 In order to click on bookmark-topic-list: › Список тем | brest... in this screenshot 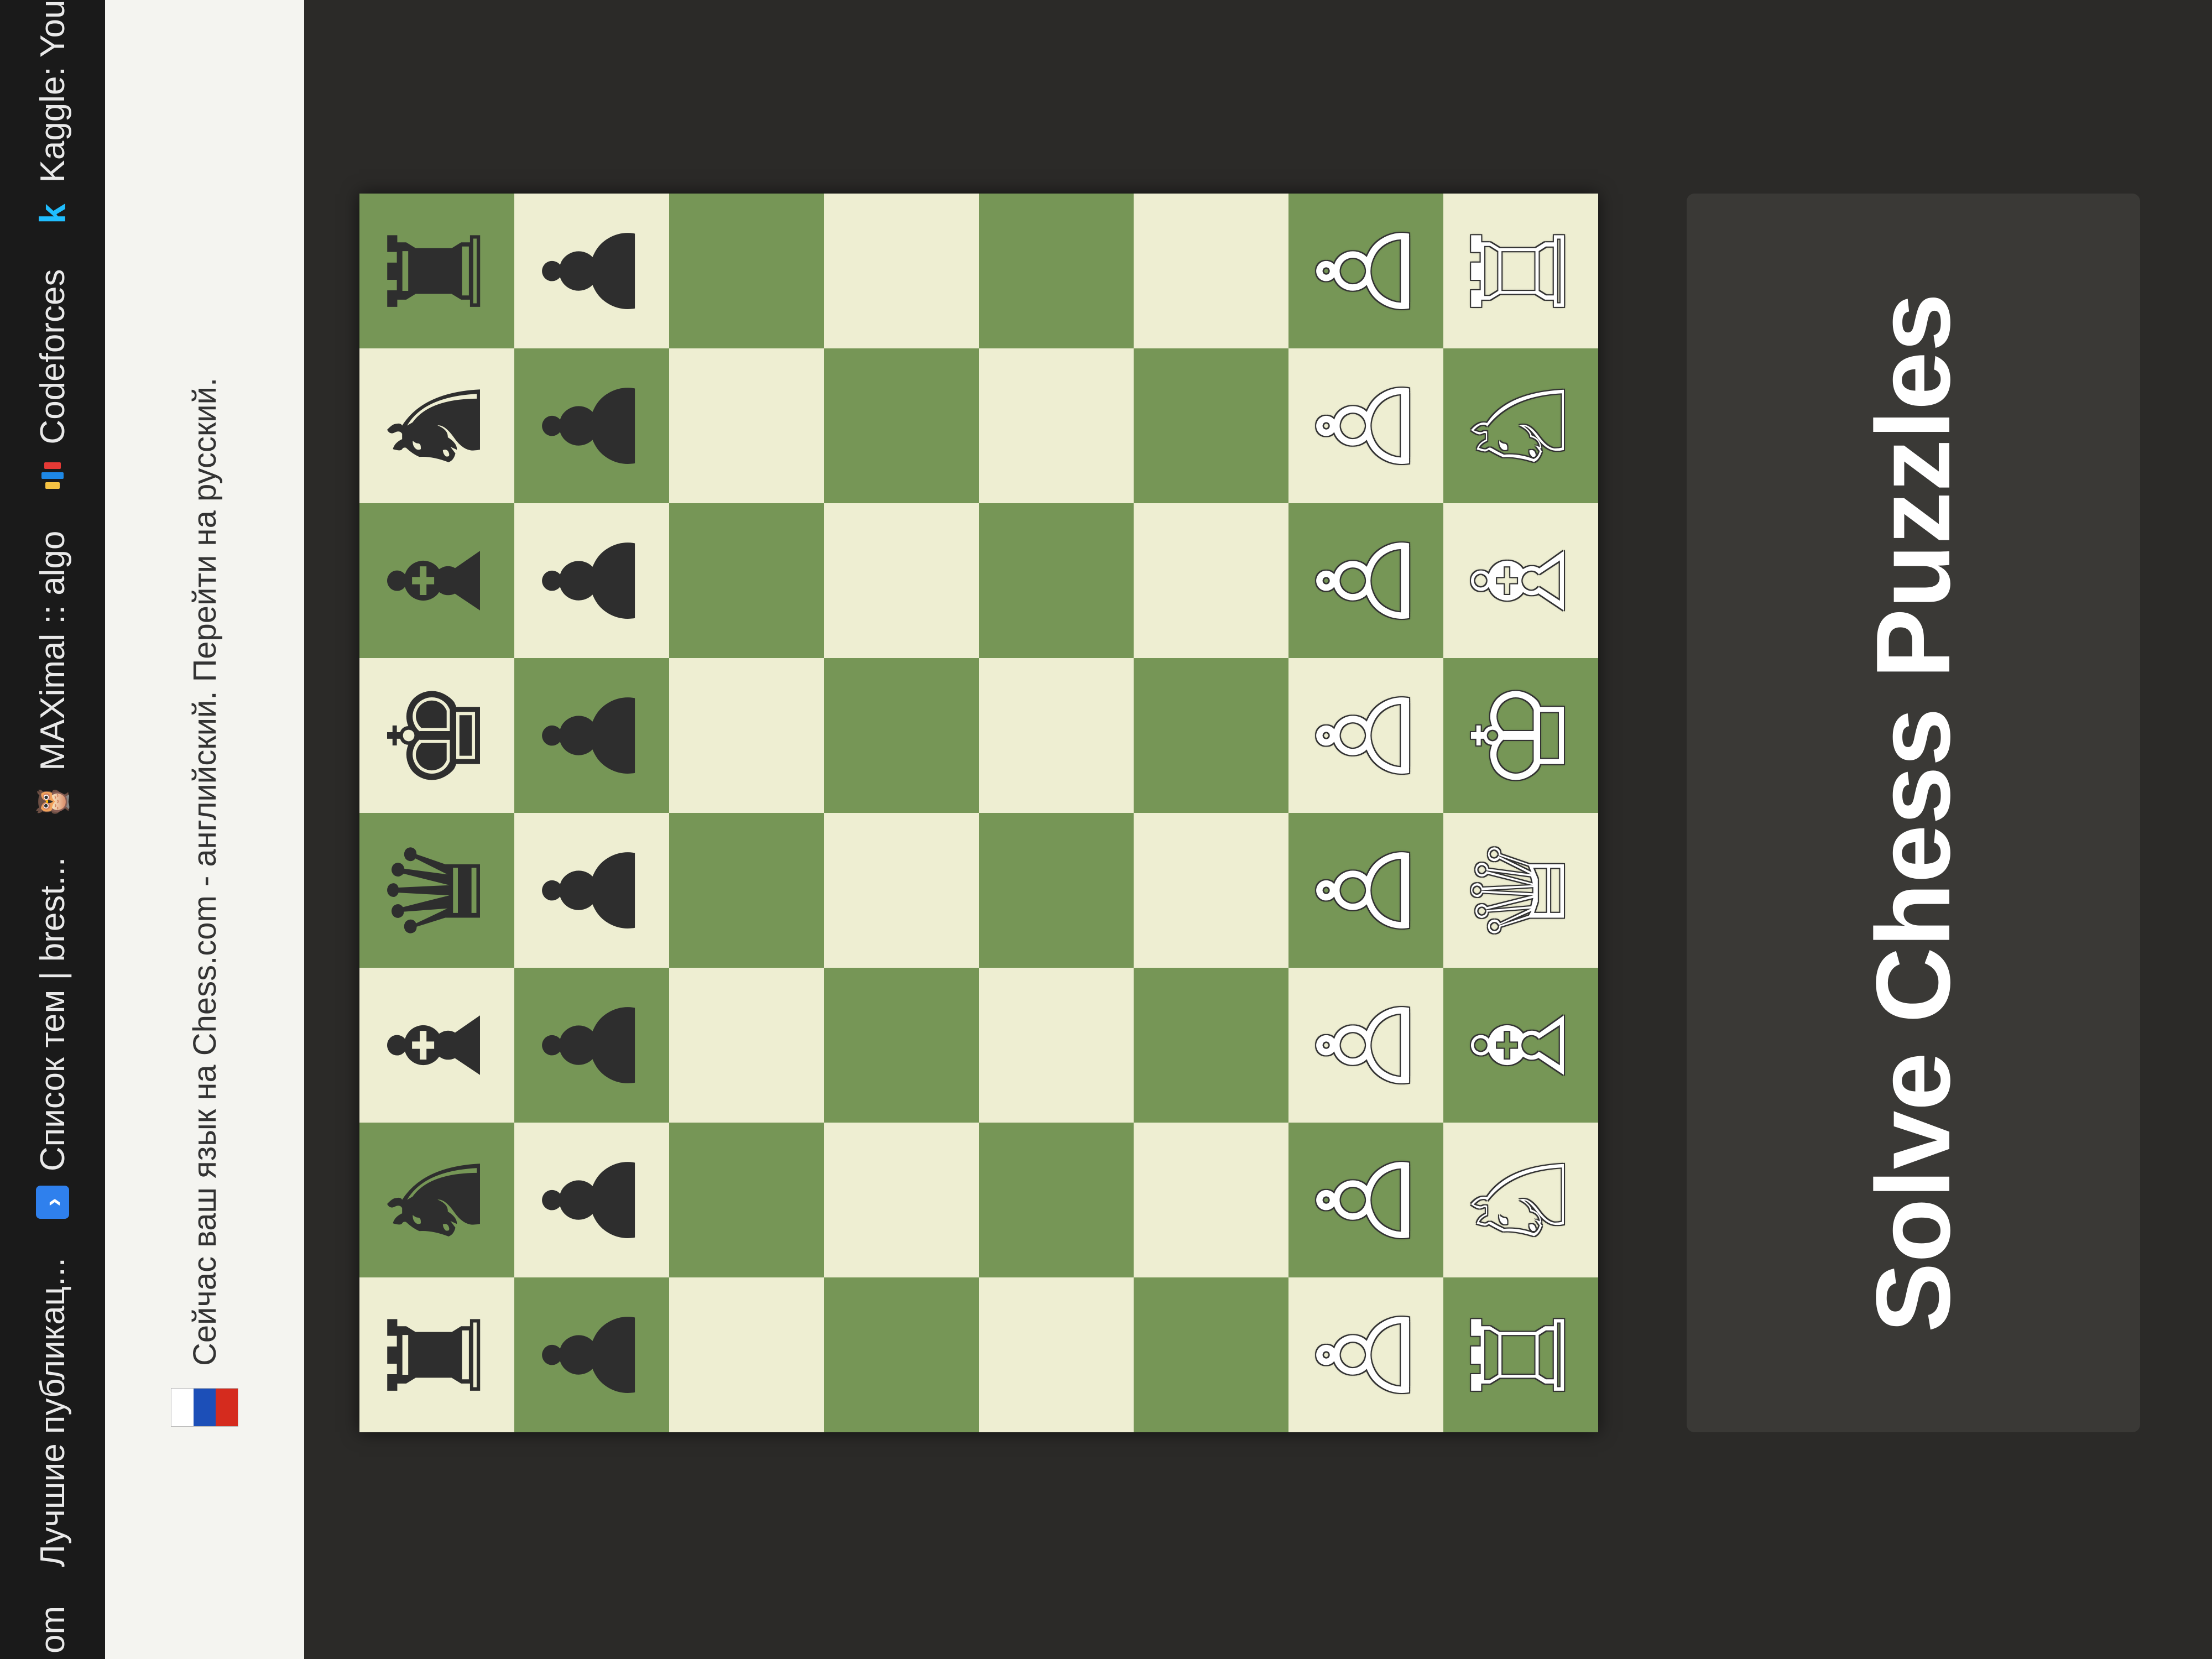, I will do `click(53, 1038)`.